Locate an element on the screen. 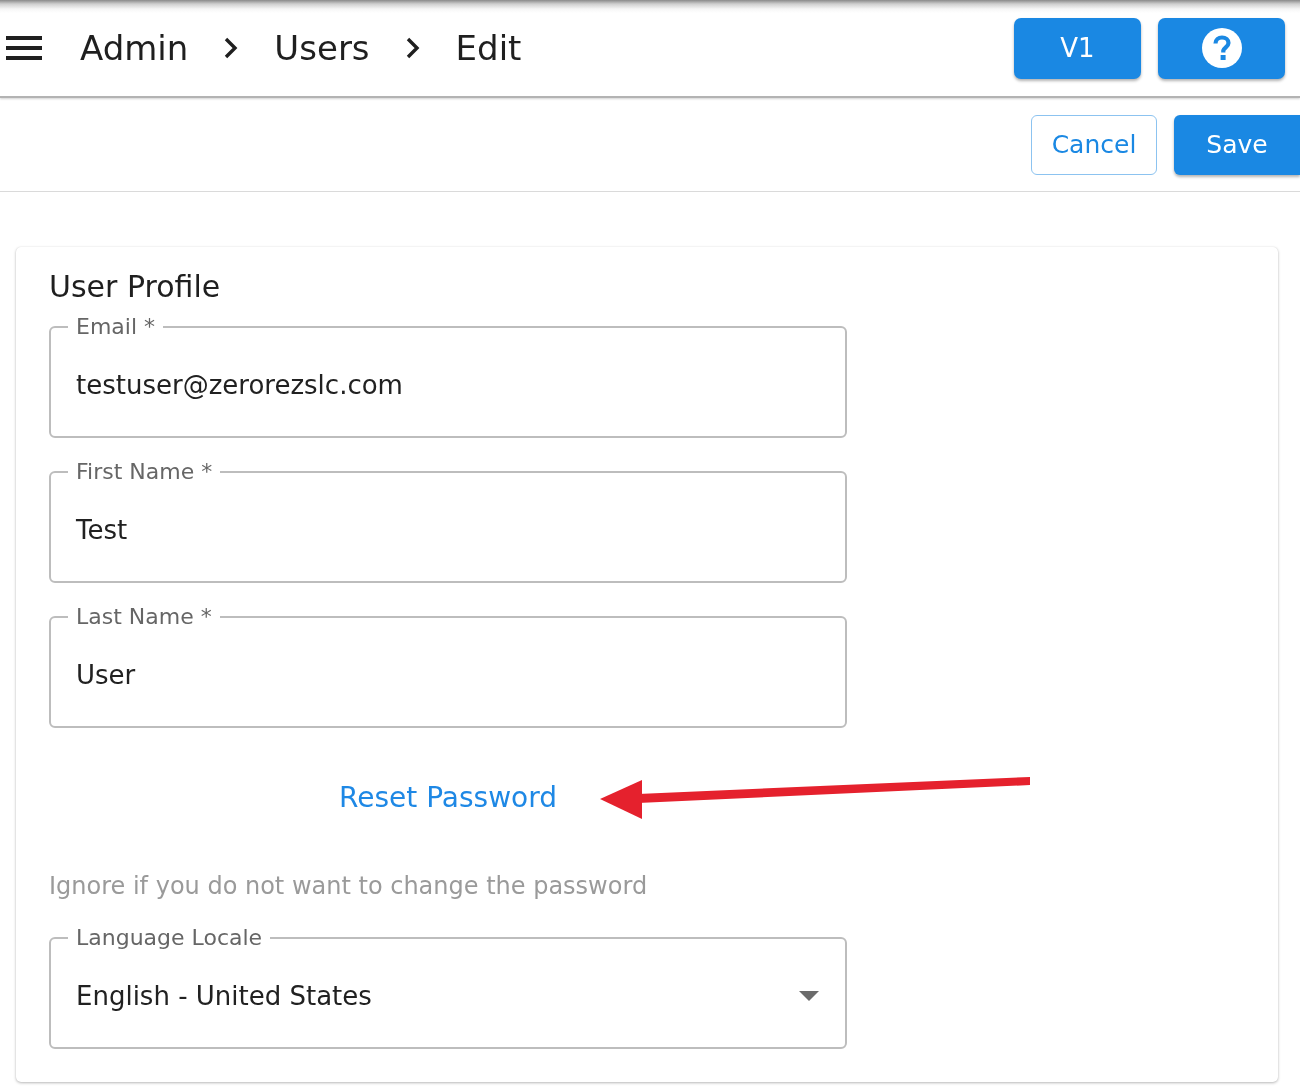  help-icon is located at coordinates (1221, 48).